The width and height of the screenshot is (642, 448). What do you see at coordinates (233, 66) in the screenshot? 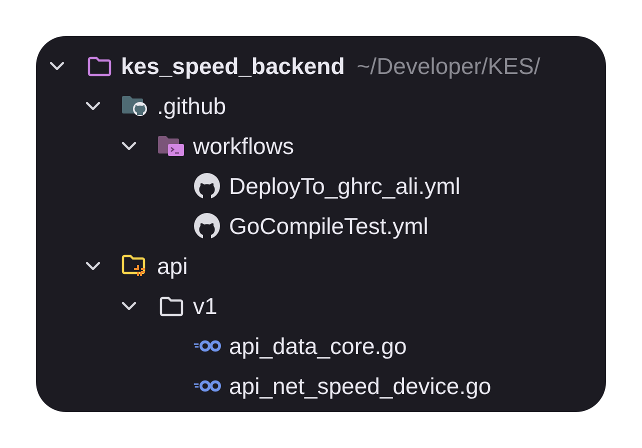
I see `folder-name: kes_speed_backend` at bounding box center [233, 66].